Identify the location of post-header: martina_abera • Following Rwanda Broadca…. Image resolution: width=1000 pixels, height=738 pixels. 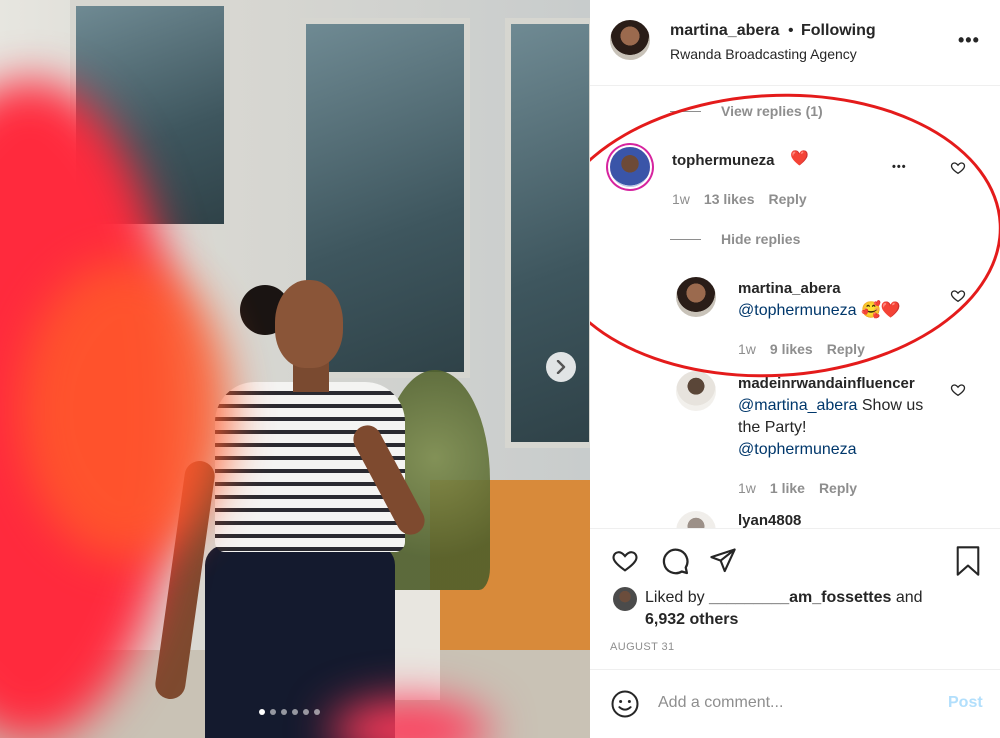
(795, 43).